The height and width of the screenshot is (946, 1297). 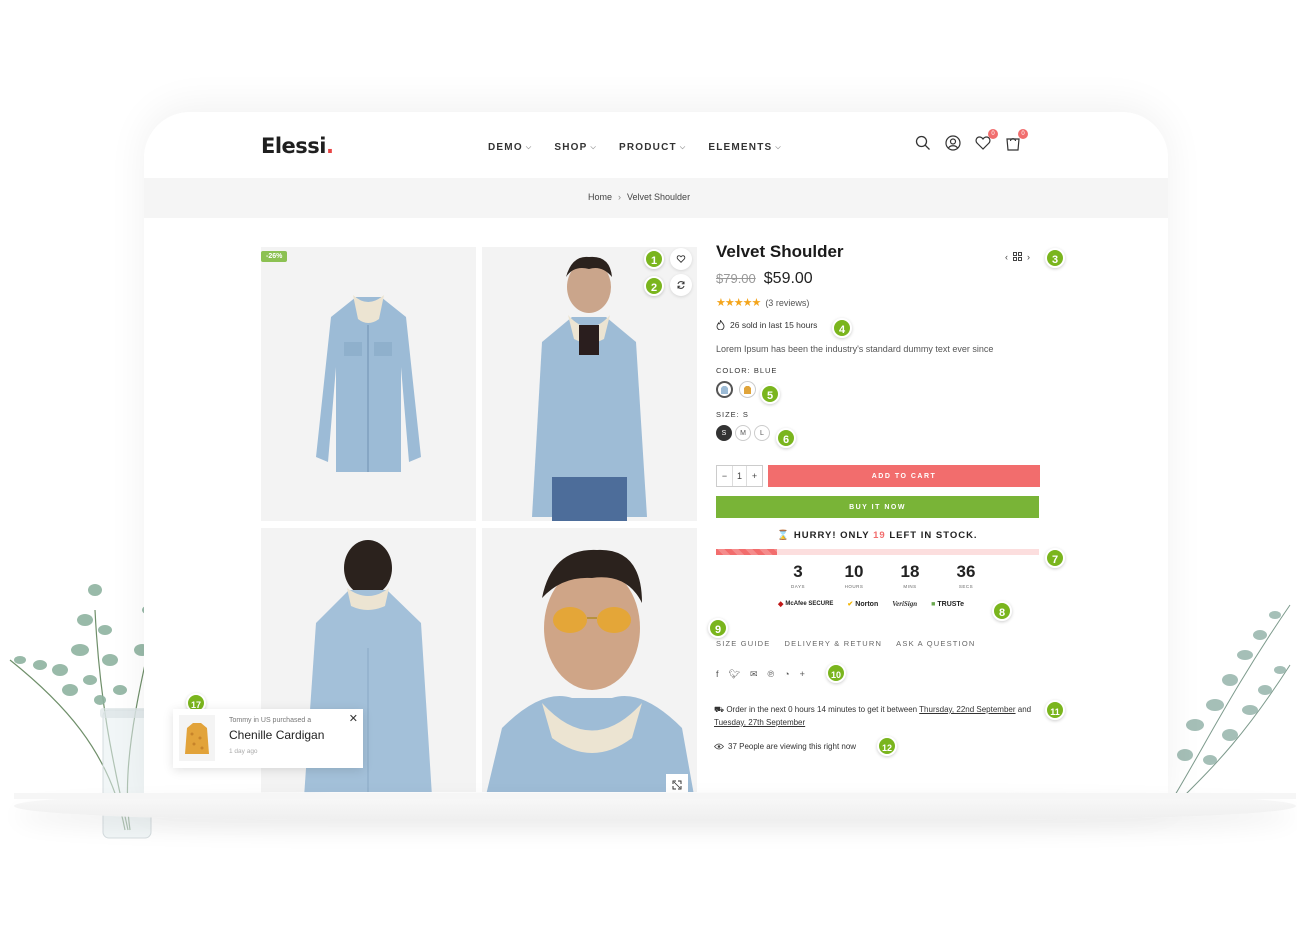 I want to click on verisign-badge: VeriSign, so click(x=905, y=604).